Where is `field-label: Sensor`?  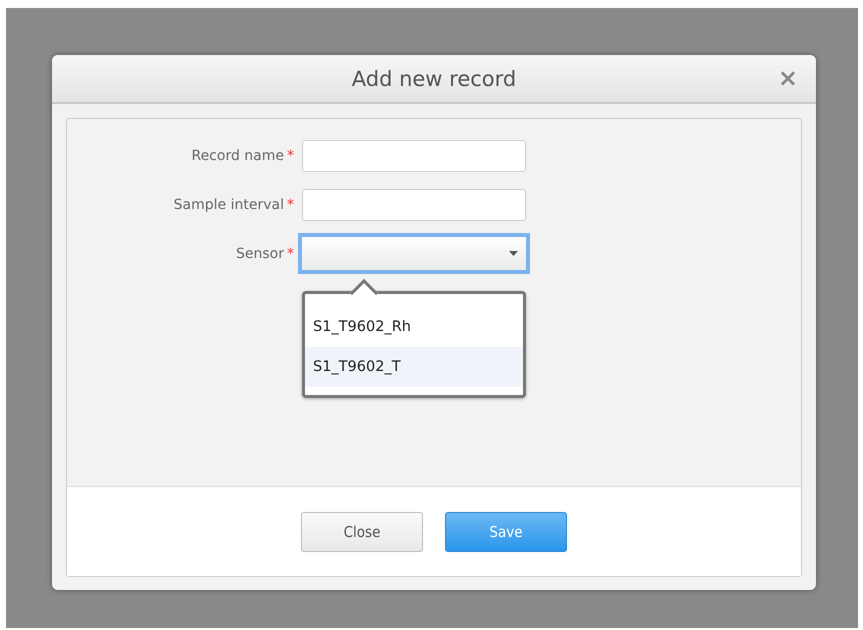 field-label: Sensor is located at coordinates (259, 254).